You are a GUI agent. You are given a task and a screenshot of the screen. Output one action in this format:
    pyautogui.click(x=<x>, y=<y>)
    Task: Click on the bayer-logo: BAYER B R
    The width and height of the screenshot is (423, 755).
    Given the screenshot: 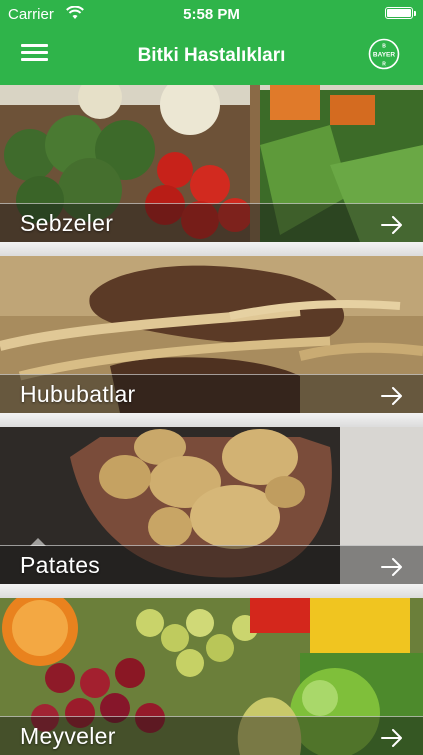 What is the action you would take?
    pyautogui.click(x=384, y=54)
    